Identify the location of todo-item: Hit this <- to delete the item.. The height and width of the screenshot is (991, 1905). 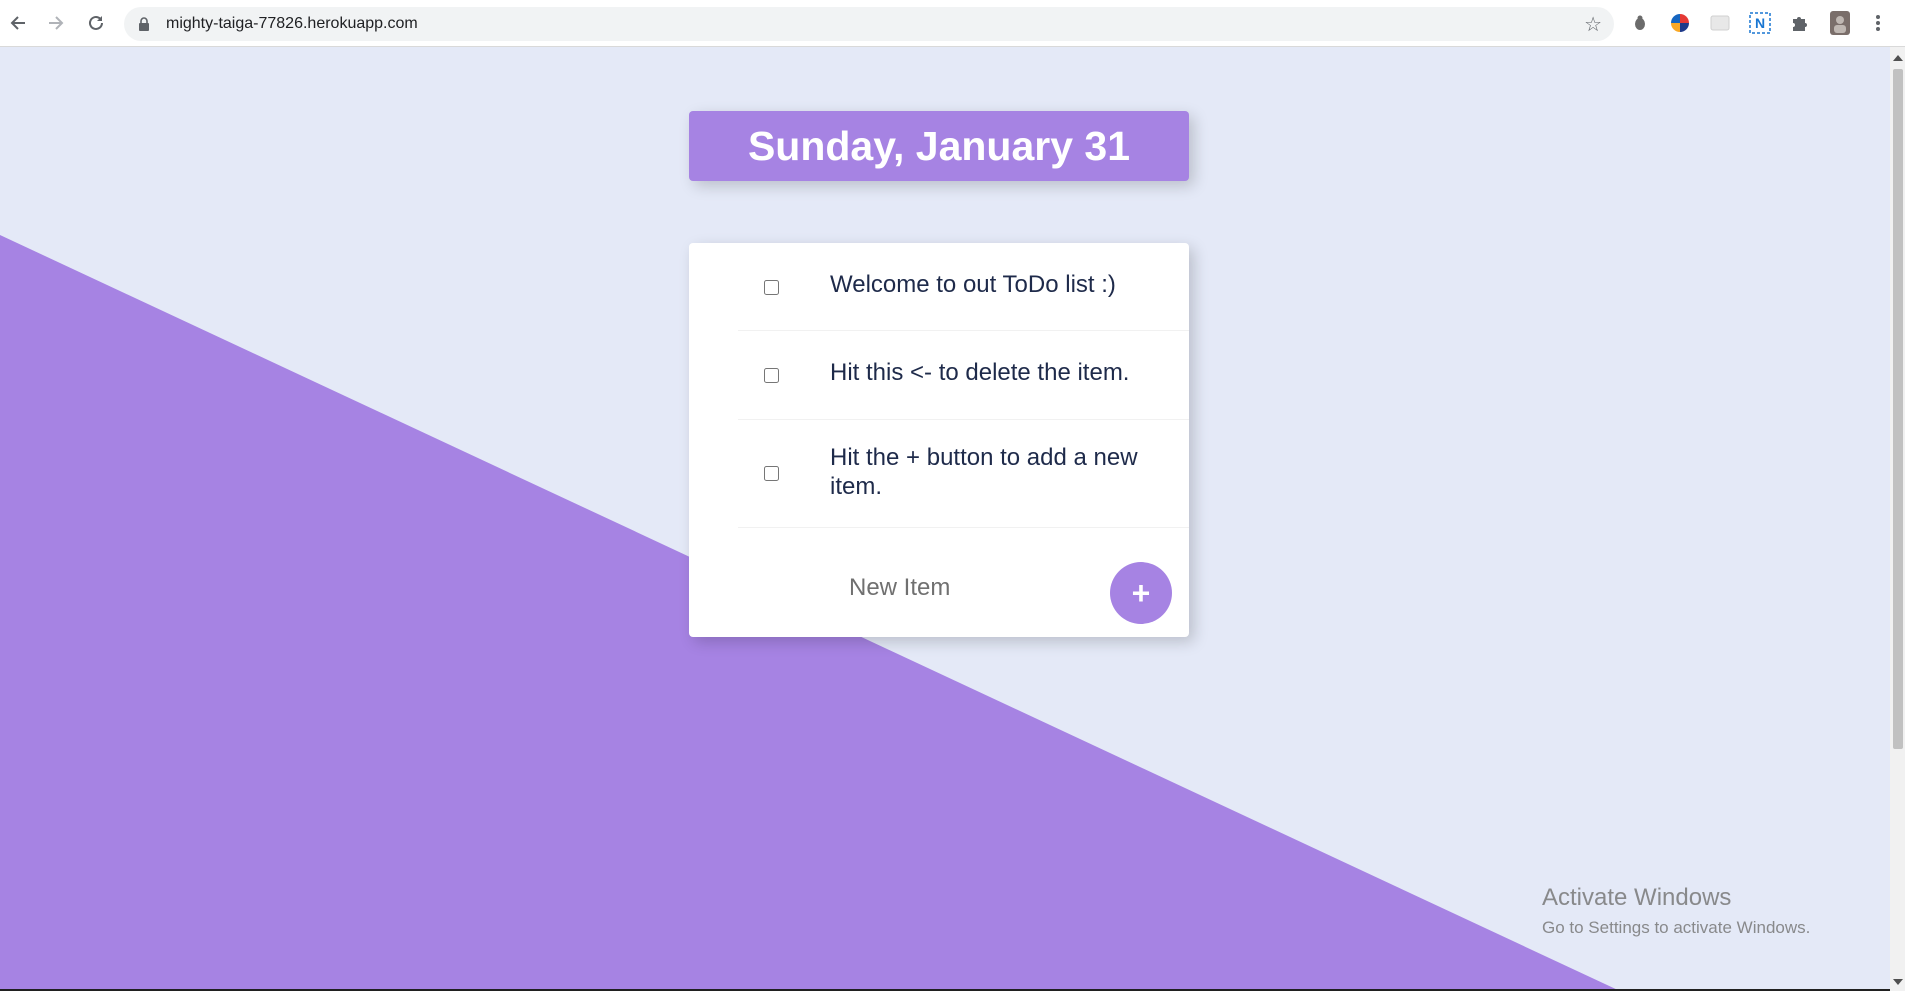
(963, 375).